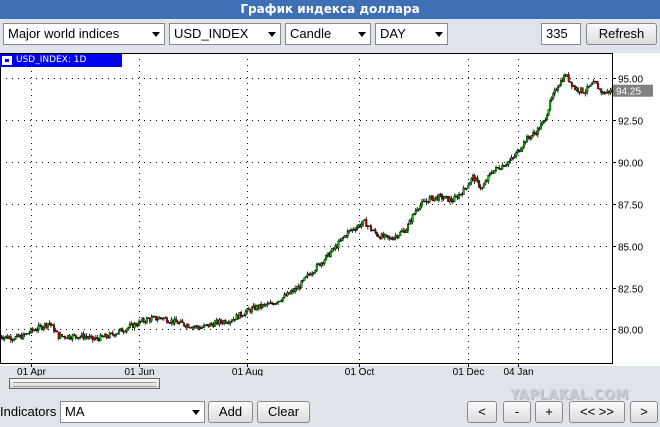 The height and width of the screenshot is (427, 660). I want to click on period-select-value: DAY, so click(393, 33).